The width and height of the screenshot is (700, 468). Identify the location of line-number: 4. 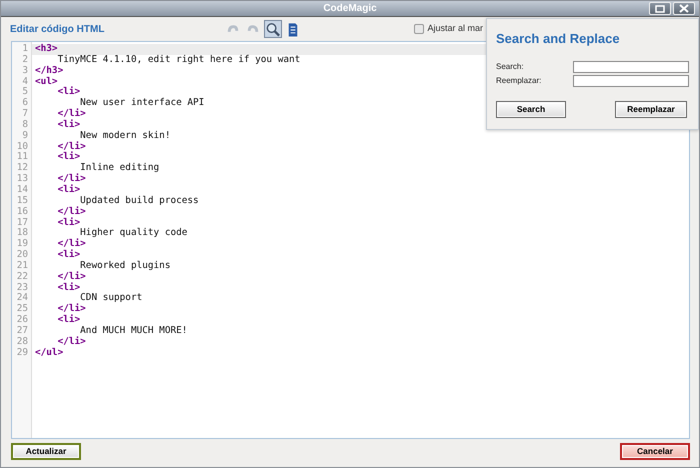
(25, 81).